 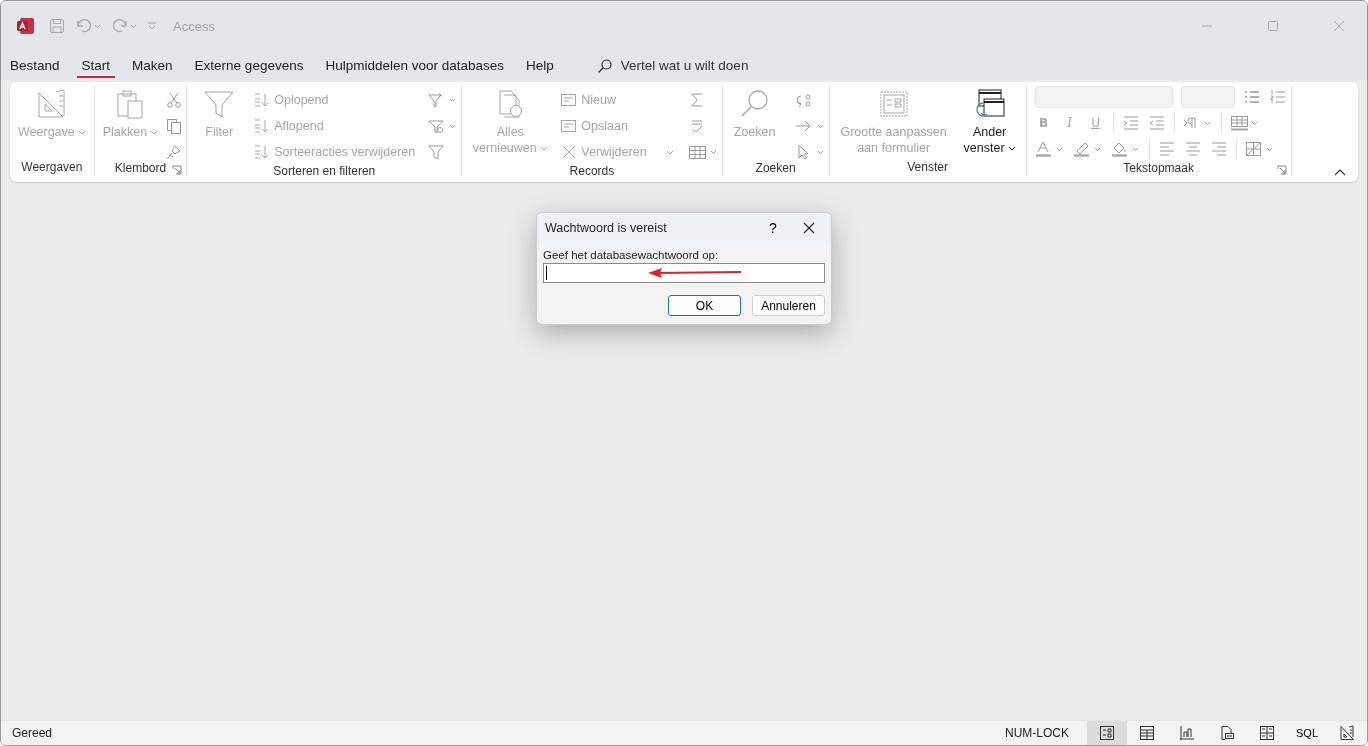 I want to click on table-icon, so click(x=702, y=152).